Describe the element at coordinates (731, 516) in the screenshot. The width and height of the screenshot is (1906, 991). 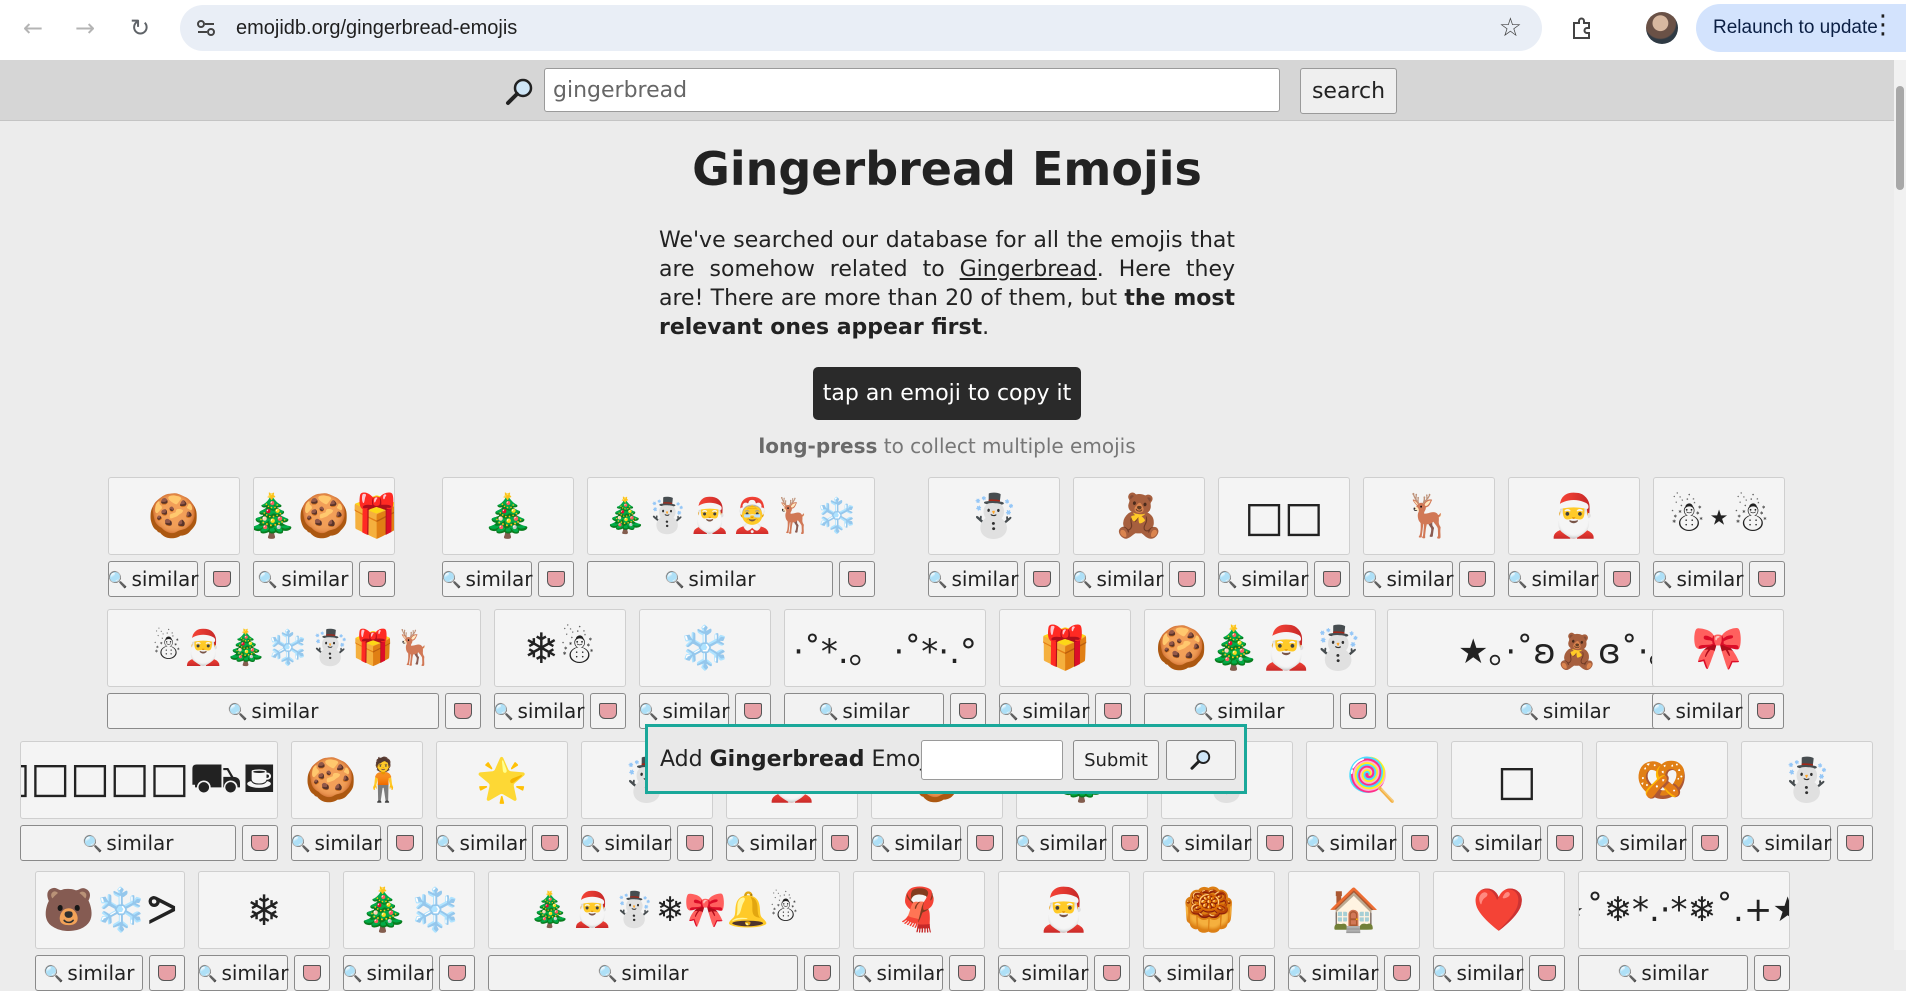
I see `emoji-tile: 🎄☃️🎅🤶🦌❄️` at that location.